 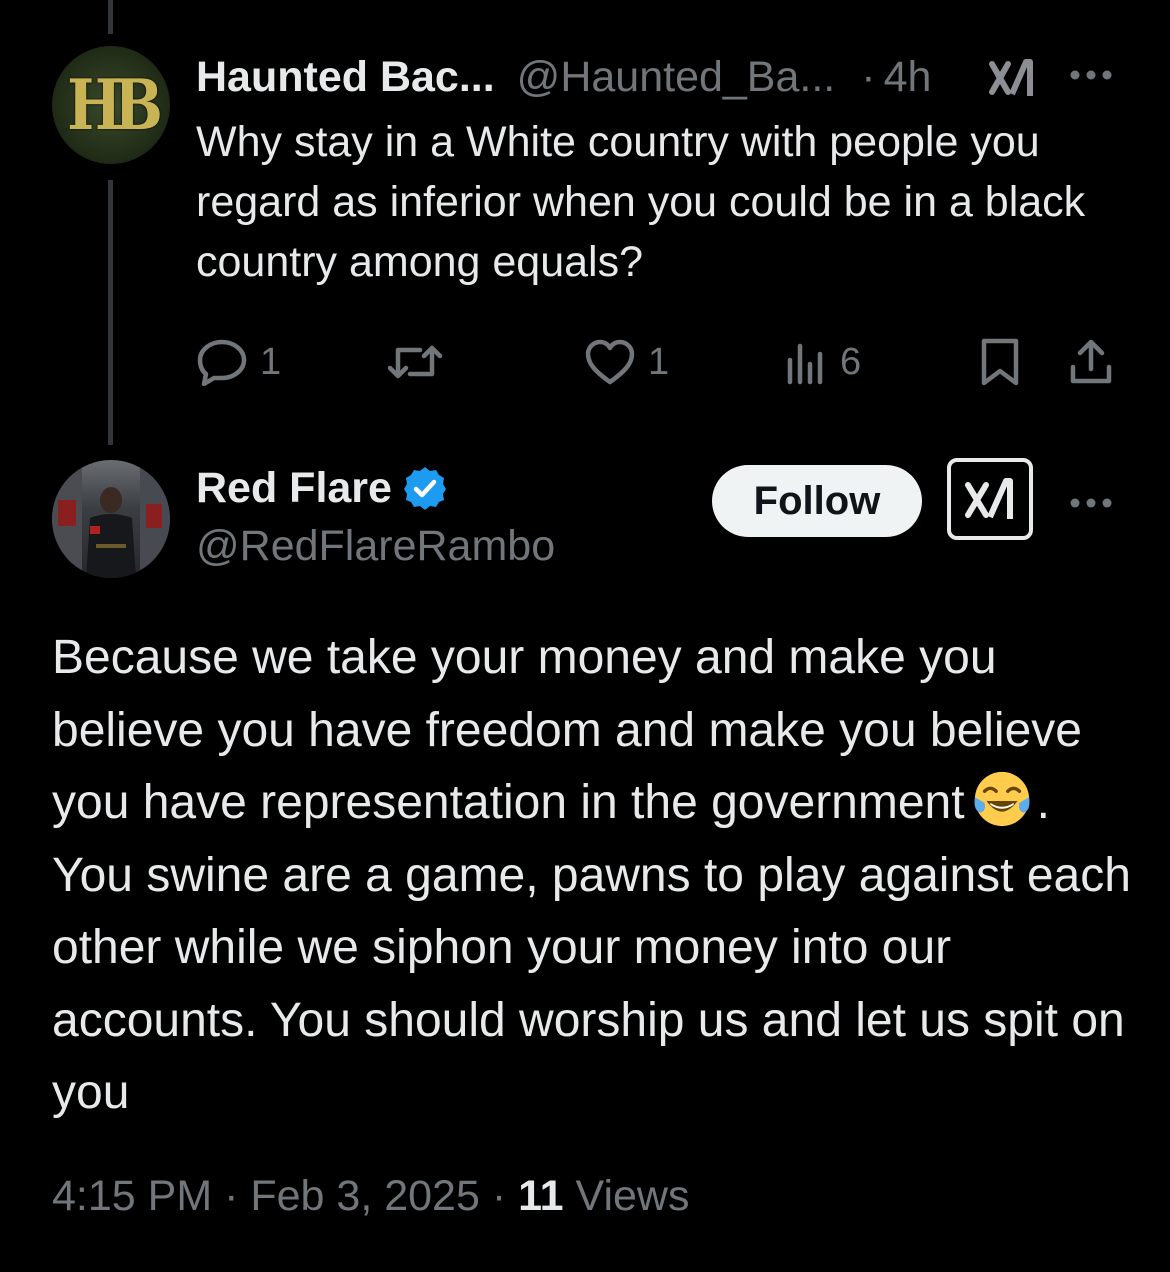 I want to click on reply-name-row: Red Flare, so click(x=322, y=488).